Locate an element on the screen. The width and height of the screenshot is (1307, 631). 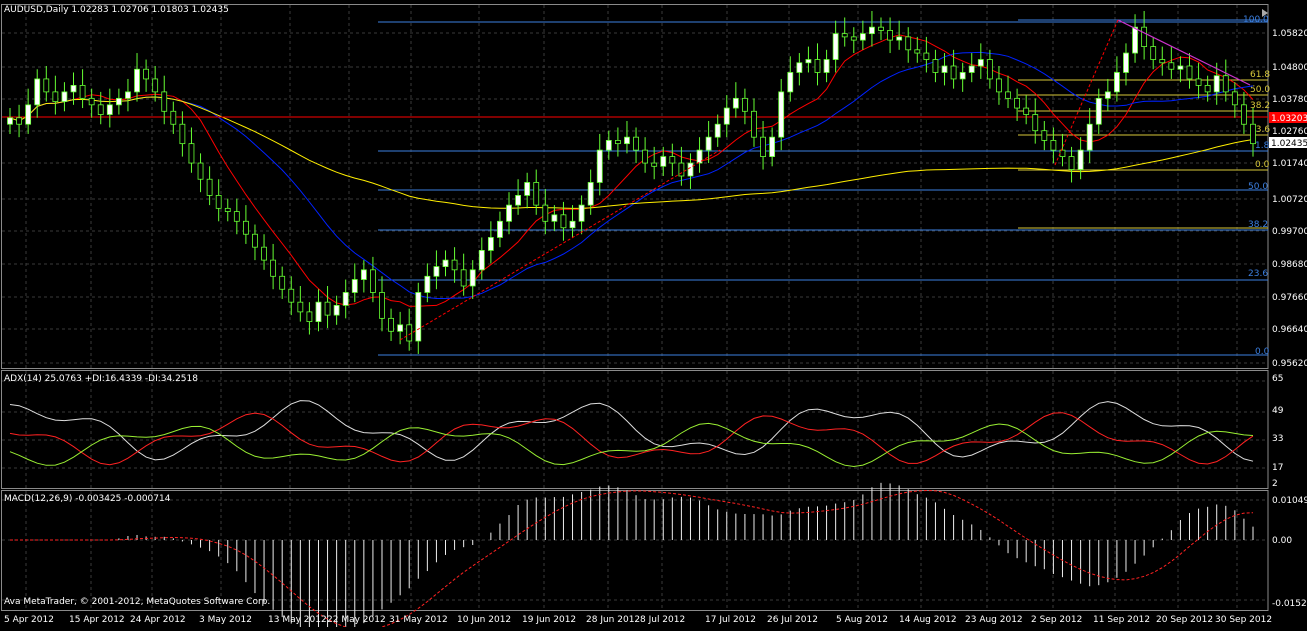
time-axis-label: 26 Jul 2012 is located at coordinates (792, 620).